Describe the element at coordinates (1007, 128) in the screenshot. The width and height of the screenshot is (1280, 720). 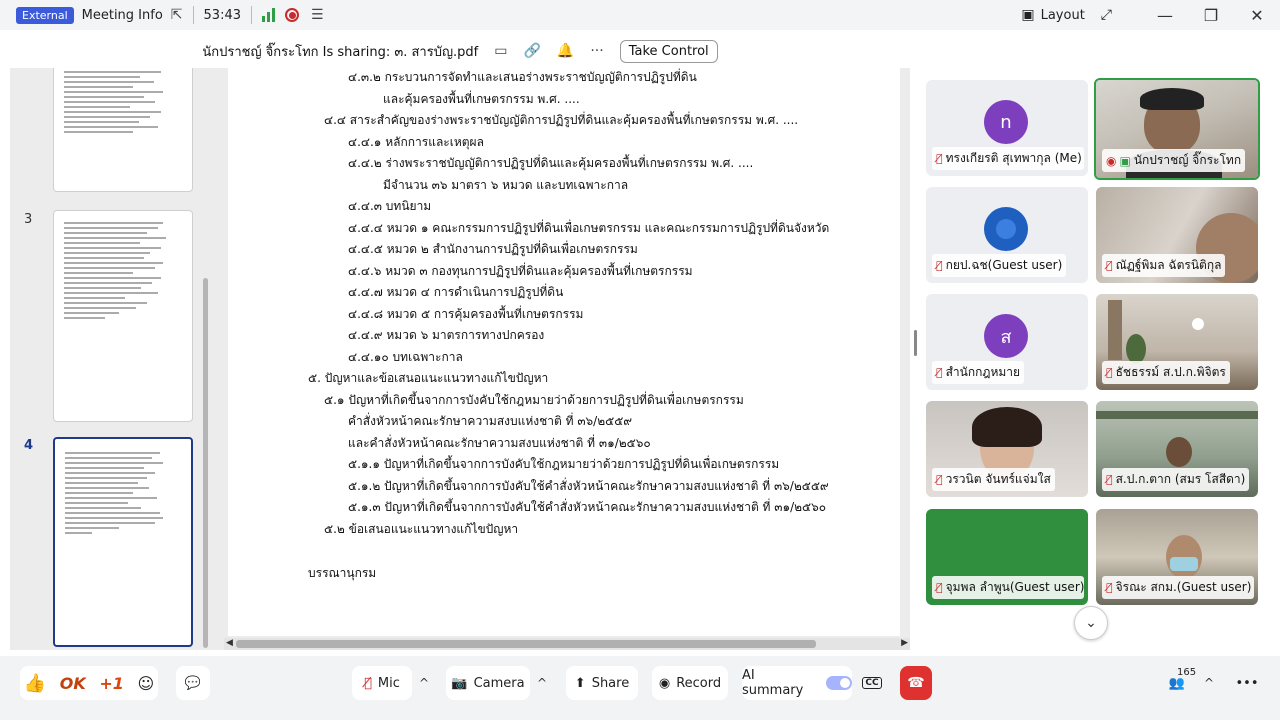
I see `participant-tile: n 🎙̸ ทรงเกียรติ สุเทพากุล (Me)` at that location.